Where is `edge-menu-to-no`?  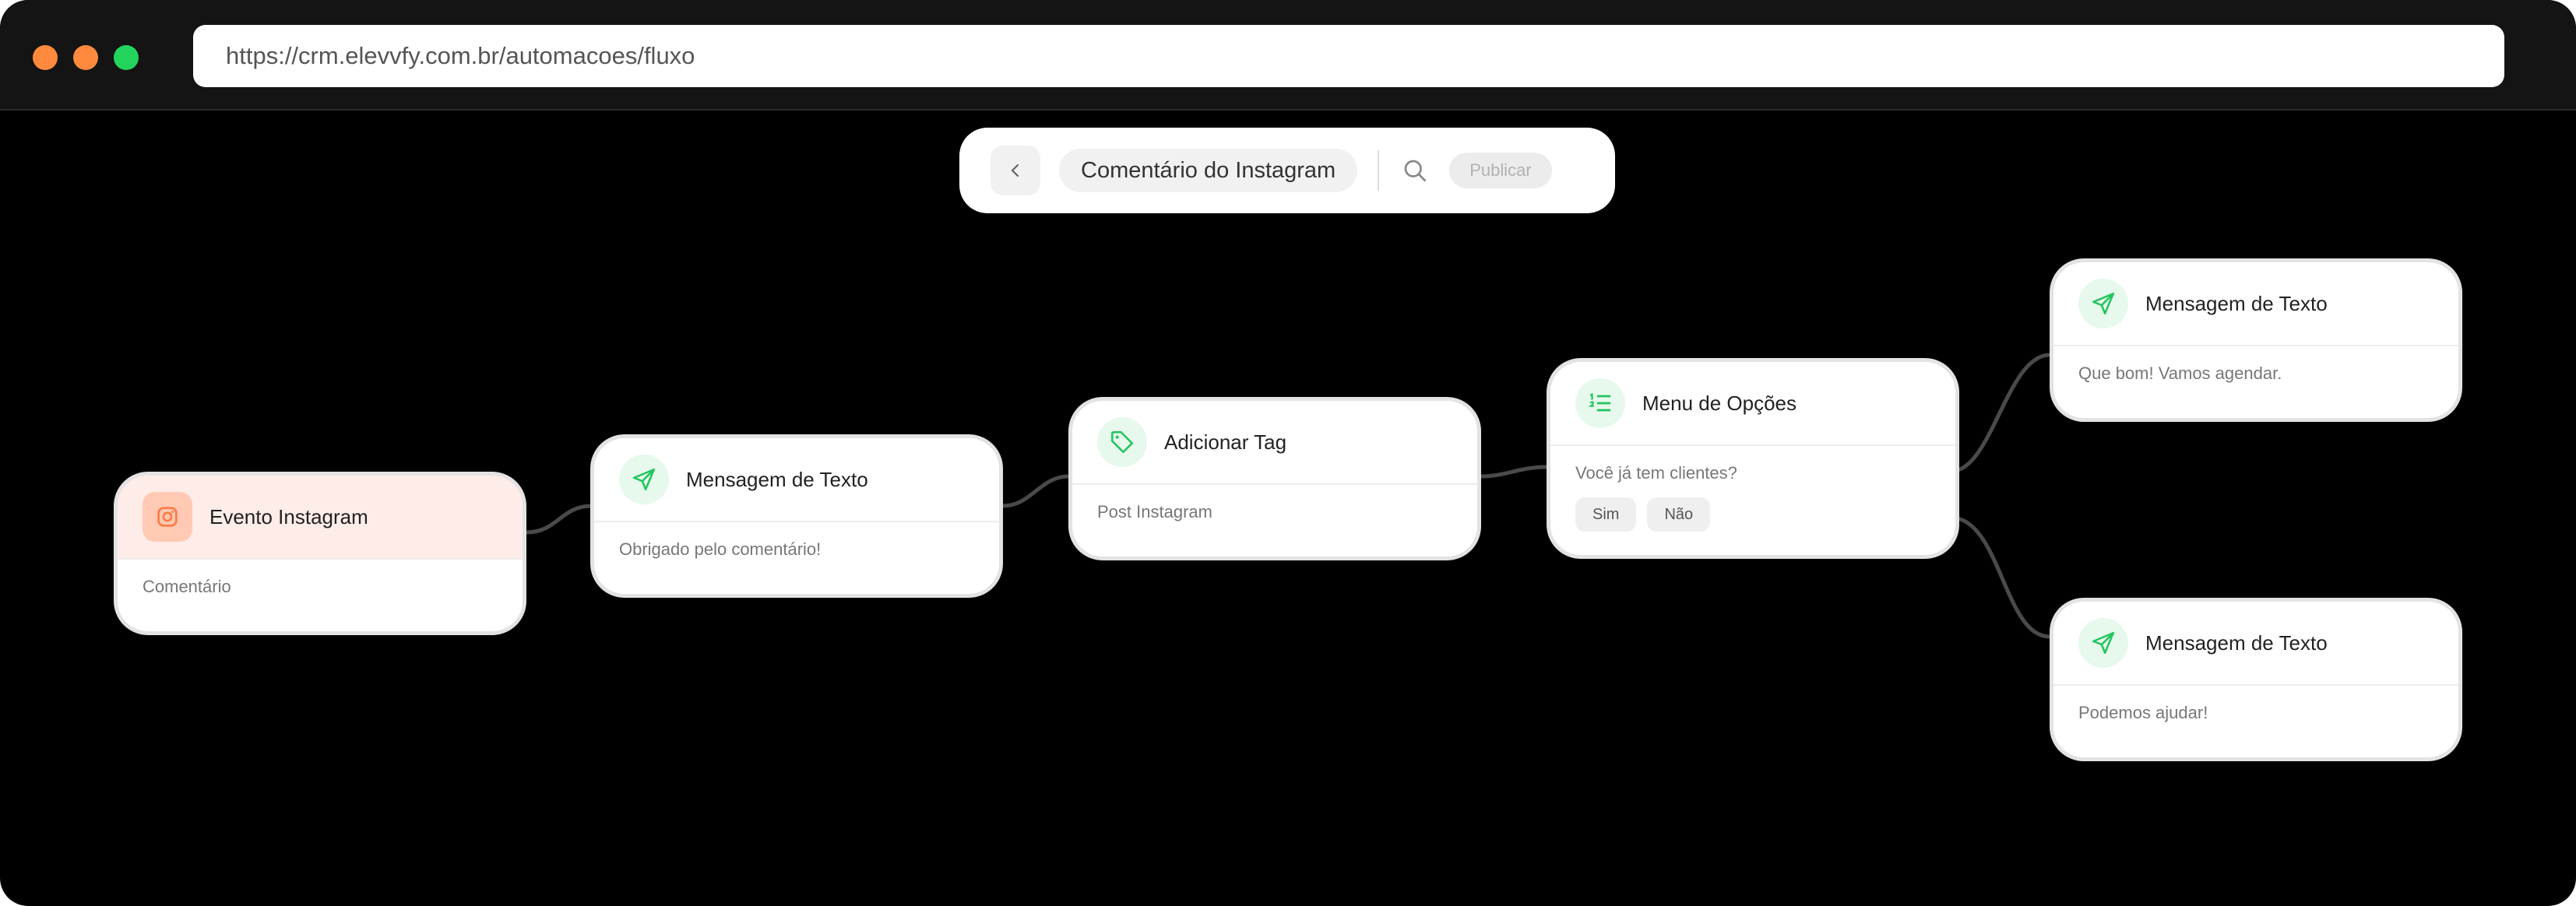
edge-menu-to-no is located at coordinates (2003, 577).